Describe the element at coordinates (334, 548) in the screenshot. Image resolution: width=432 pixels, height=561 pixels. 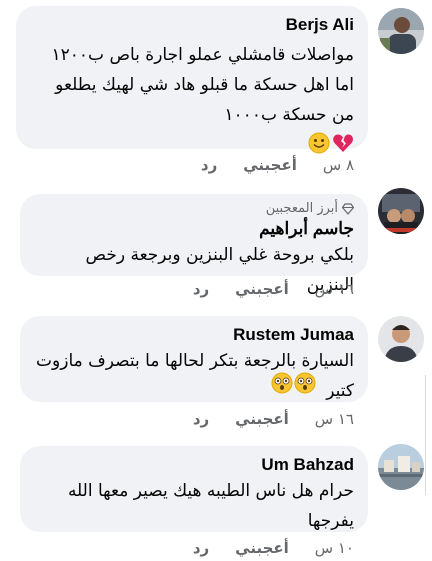
I see `timestamp: ١٠ س` at that location.